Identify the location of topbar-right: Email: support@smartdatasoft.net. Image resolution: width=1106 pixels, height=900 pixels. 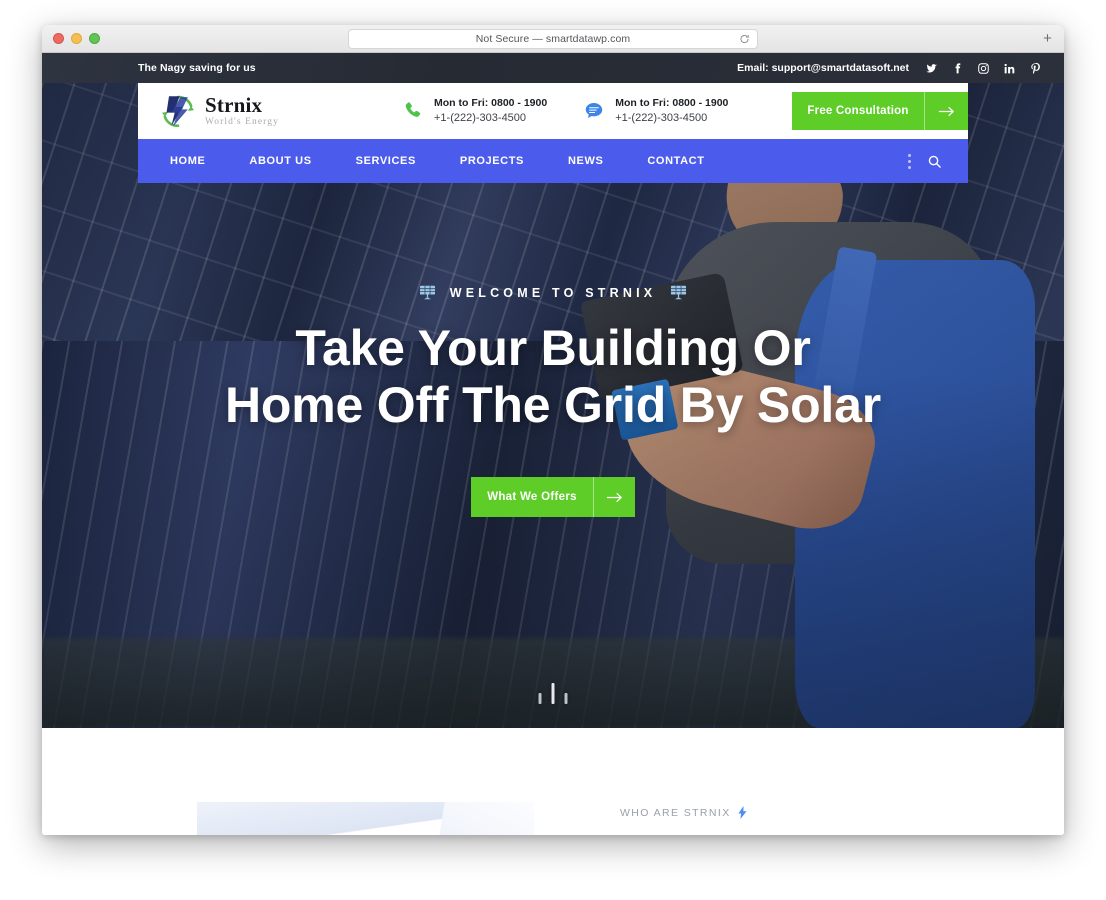
(889, 68).